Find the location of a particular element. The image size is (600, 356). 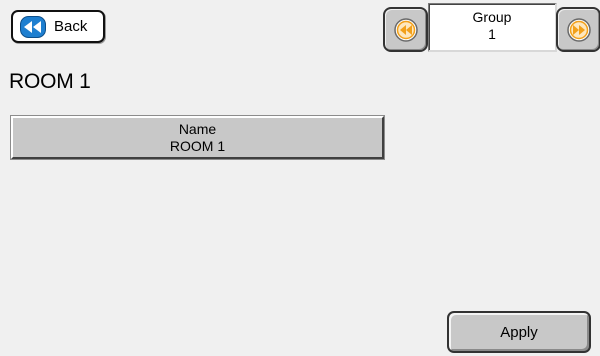

name-field-value: ROOM 1 is located at coordinates (197, 146).